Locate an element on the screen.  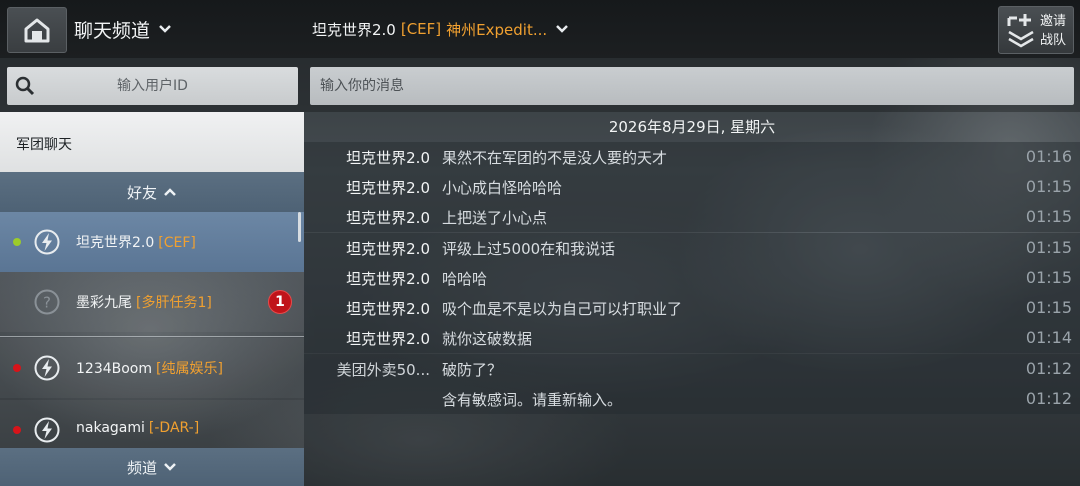
input-bar is located at coordinates (540, 85).